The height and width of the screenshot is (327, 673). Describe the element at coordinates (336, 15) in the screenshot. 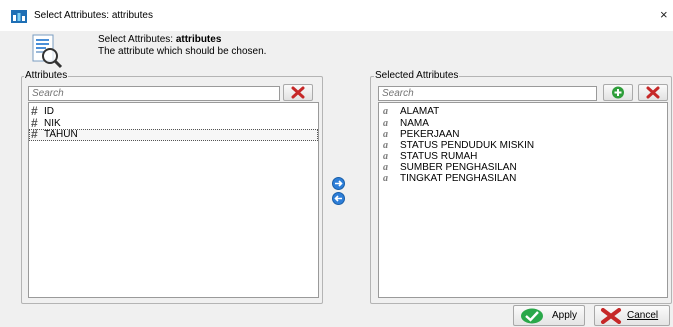

I see `title-bar: Select Attributes: attributes ×` at that location.